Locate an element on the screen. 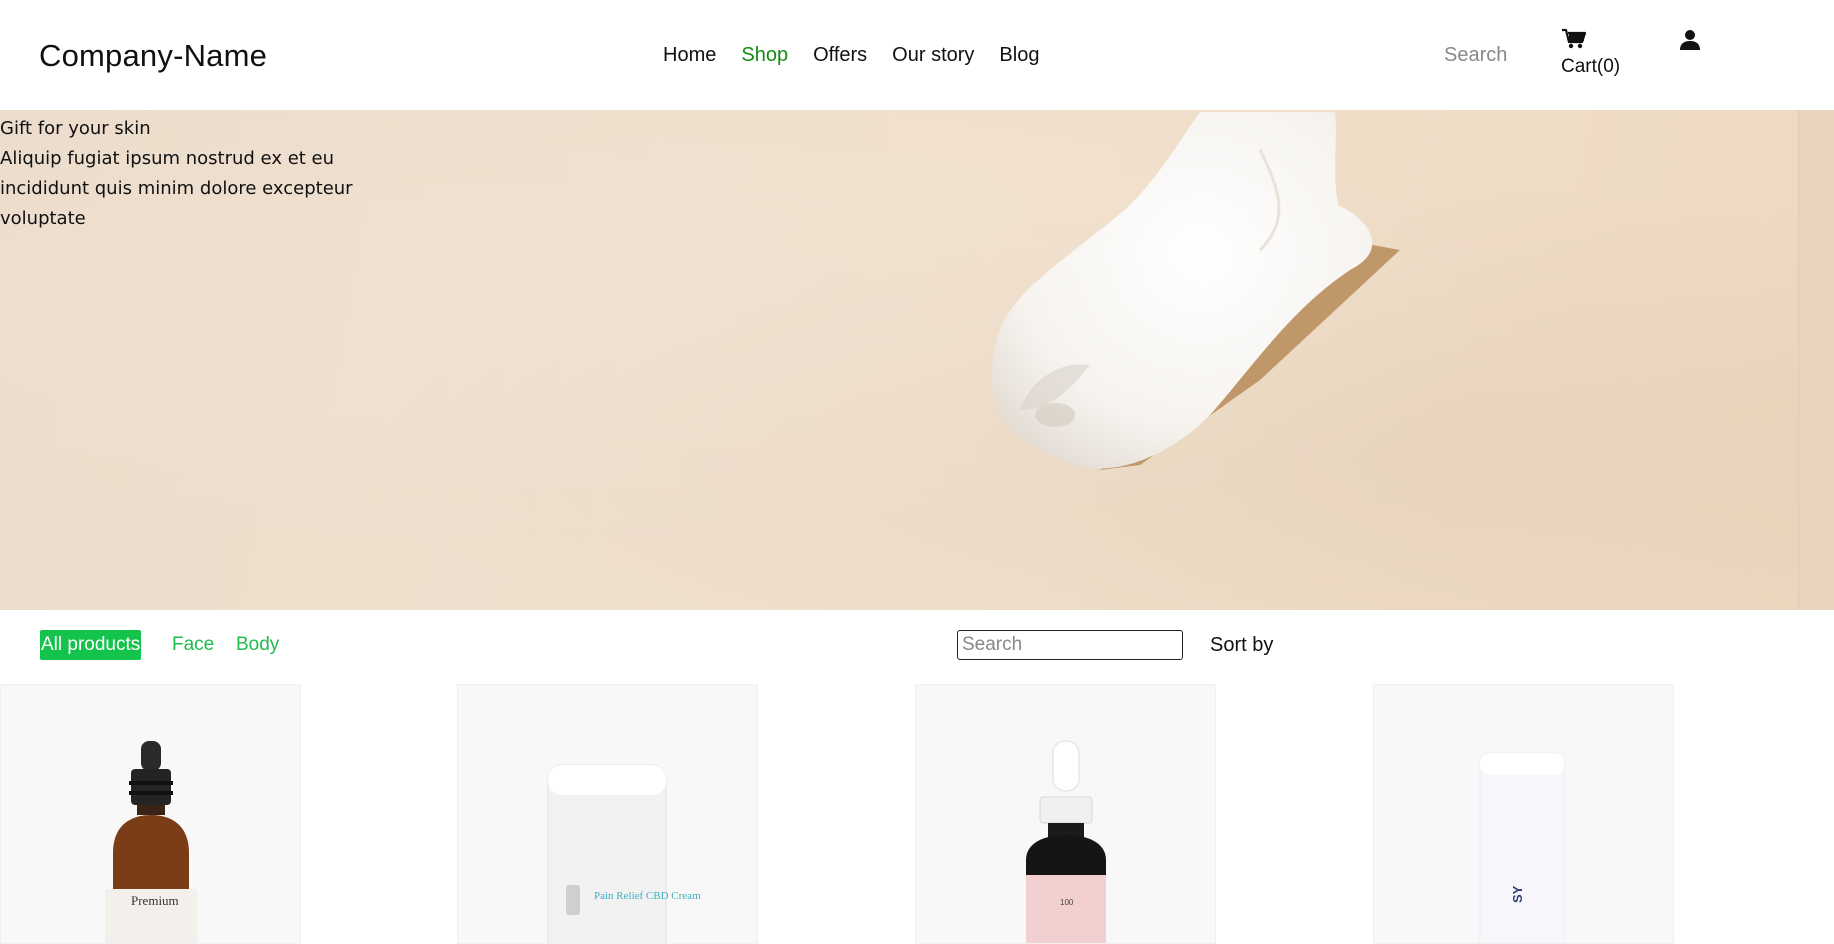  nav-shop: Shop is located at coordinates (764, 55).